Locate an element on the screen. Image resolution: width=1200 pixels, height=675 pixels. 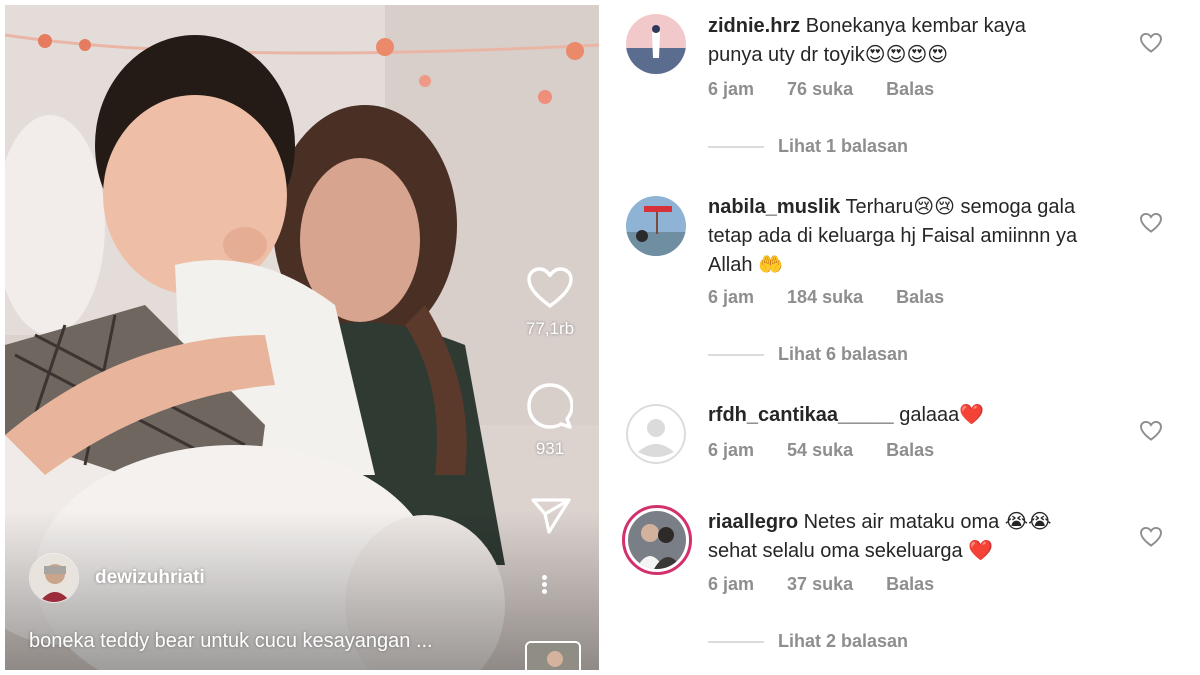
comment-meta: 6 jam 54 suka Balas is located at coordinates (835, 450).